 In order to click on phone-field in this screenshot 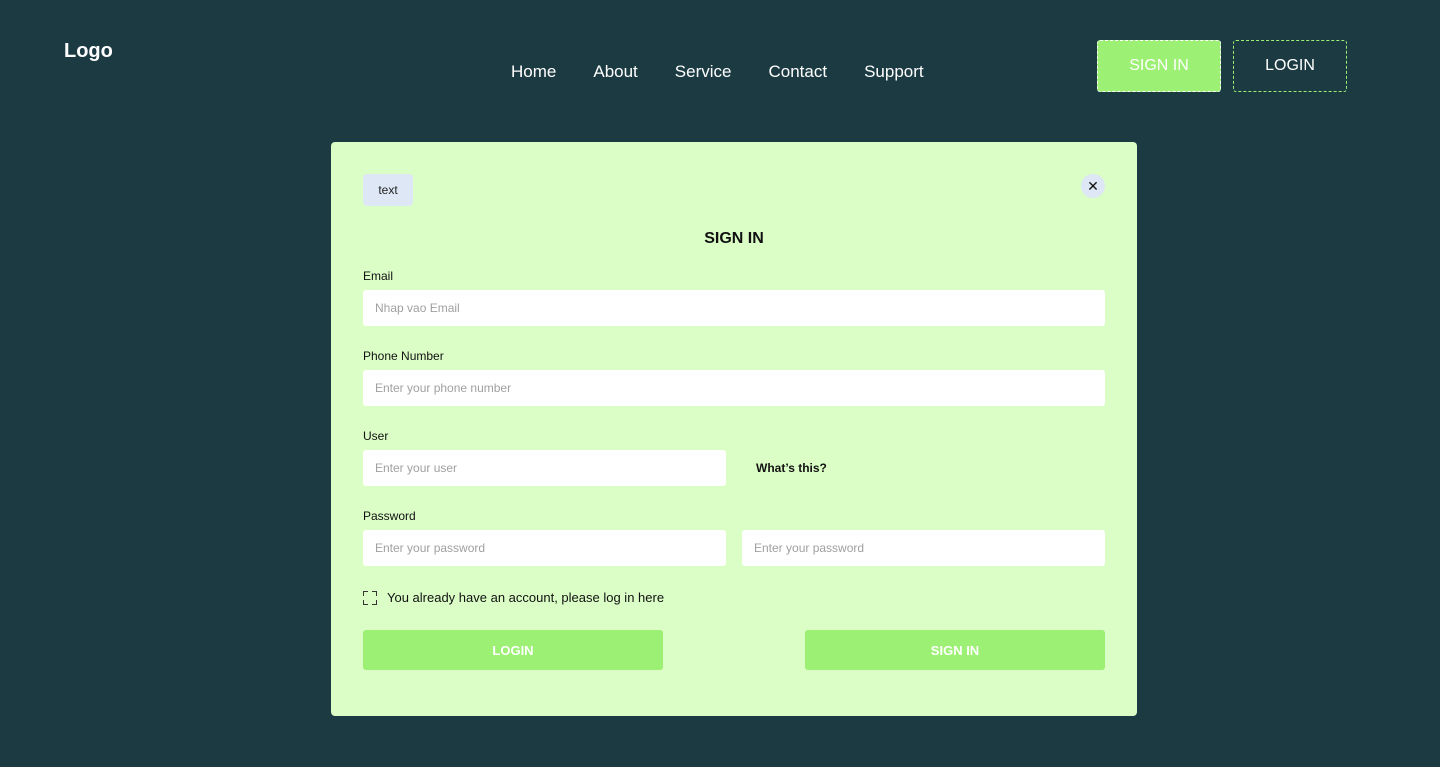, I will do `click(734, 388)`.